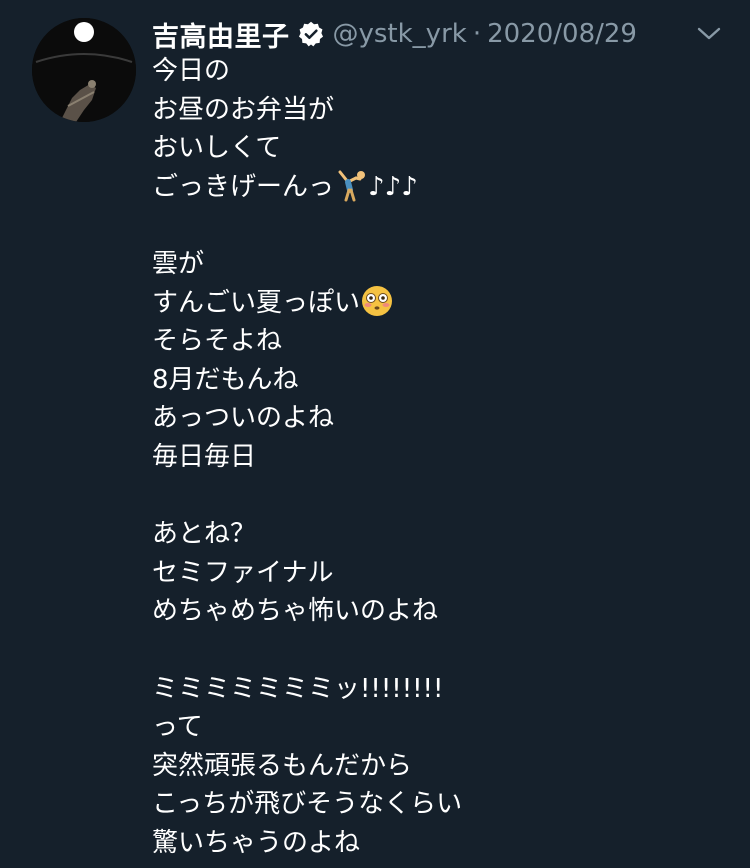 Image resolution: width=750 pixels, height=868 pixels. I want to click on tweet-line: 8月だもんね, so click(225, 379).